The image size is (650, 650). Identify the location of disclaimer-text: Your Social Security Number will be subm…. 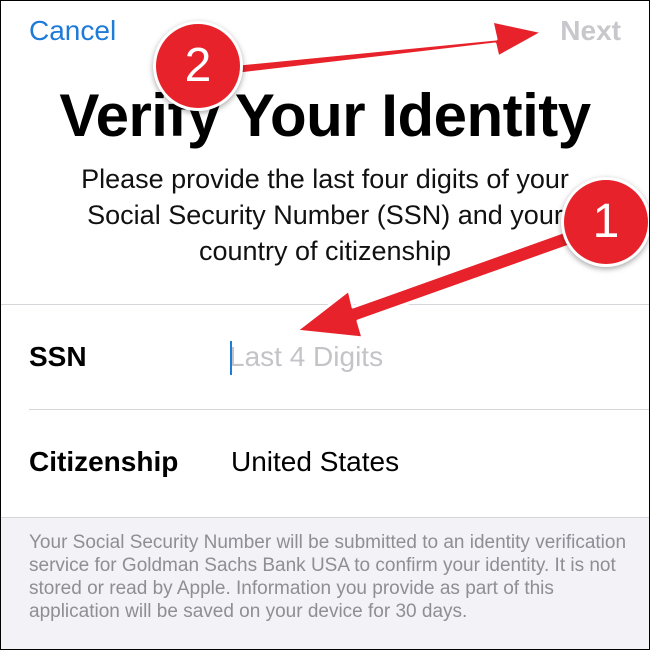
(328, 577).